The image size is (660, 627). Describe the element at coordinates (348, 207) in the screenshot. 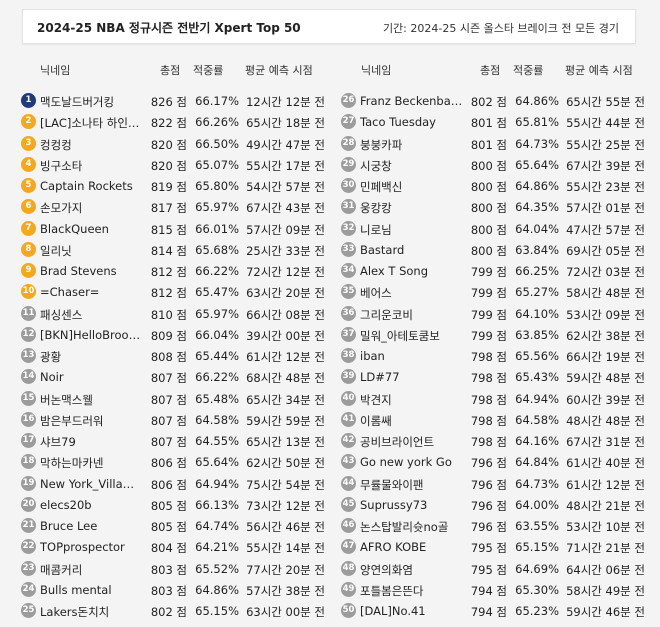

I see `rank-badge: 31` at that location.